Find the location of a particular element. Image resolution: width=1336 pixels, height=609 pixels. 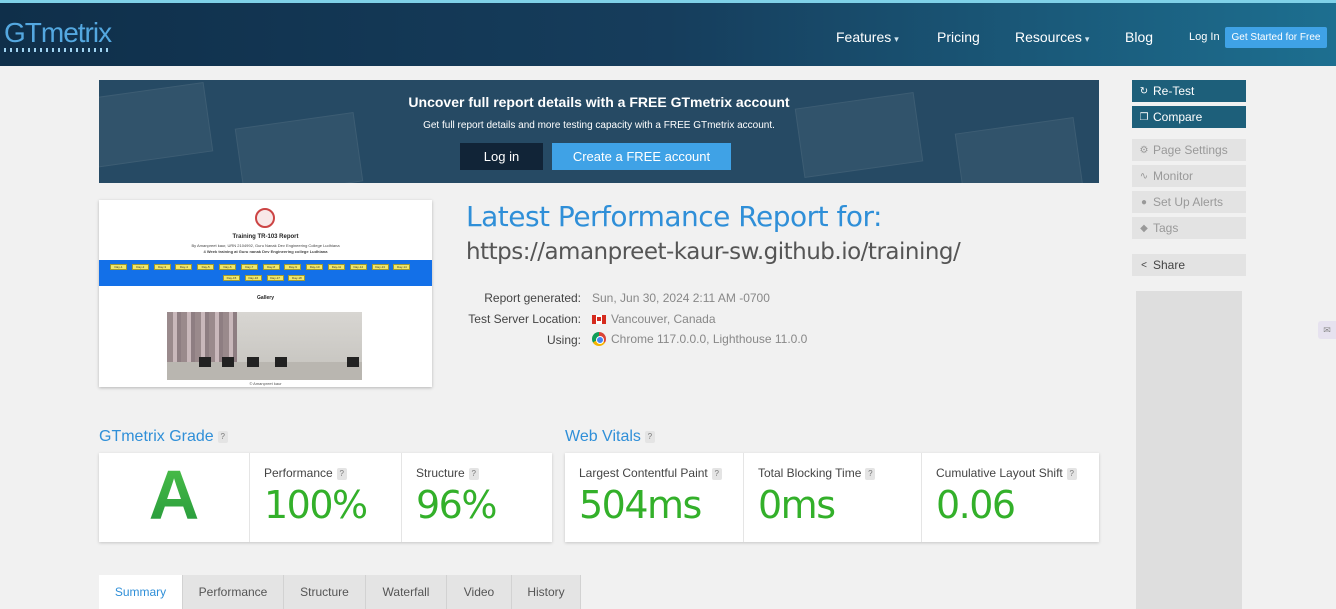

page-settings-label: Page Settings is located at coordinates (1190, 150).